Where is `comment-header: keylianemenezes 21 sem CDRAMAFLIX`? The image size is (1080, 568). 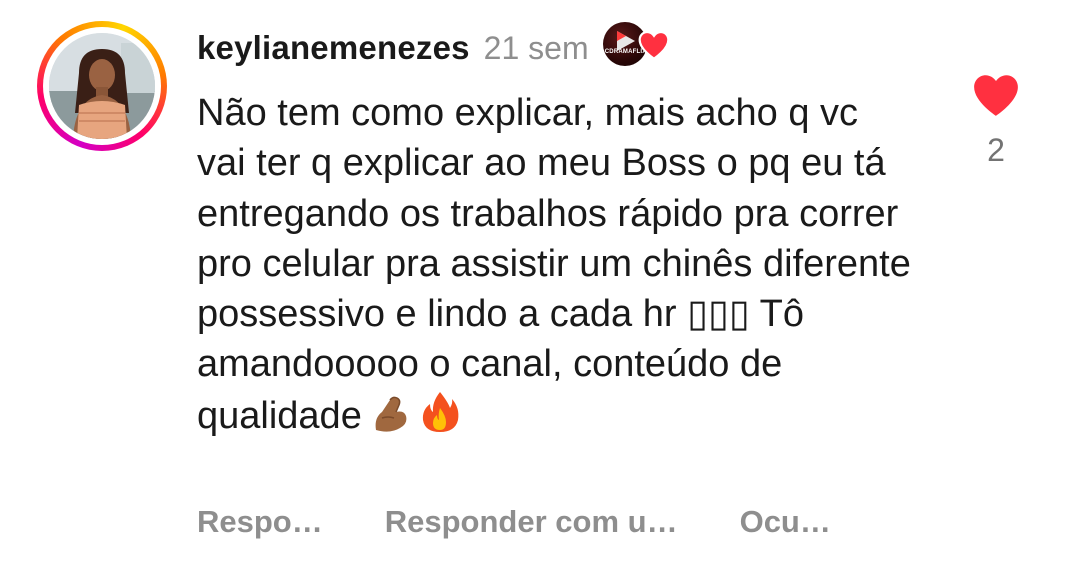
comment-header: keylianemenezes 21 sem CDRAMAFLIX is located at coordinates (435, 45).